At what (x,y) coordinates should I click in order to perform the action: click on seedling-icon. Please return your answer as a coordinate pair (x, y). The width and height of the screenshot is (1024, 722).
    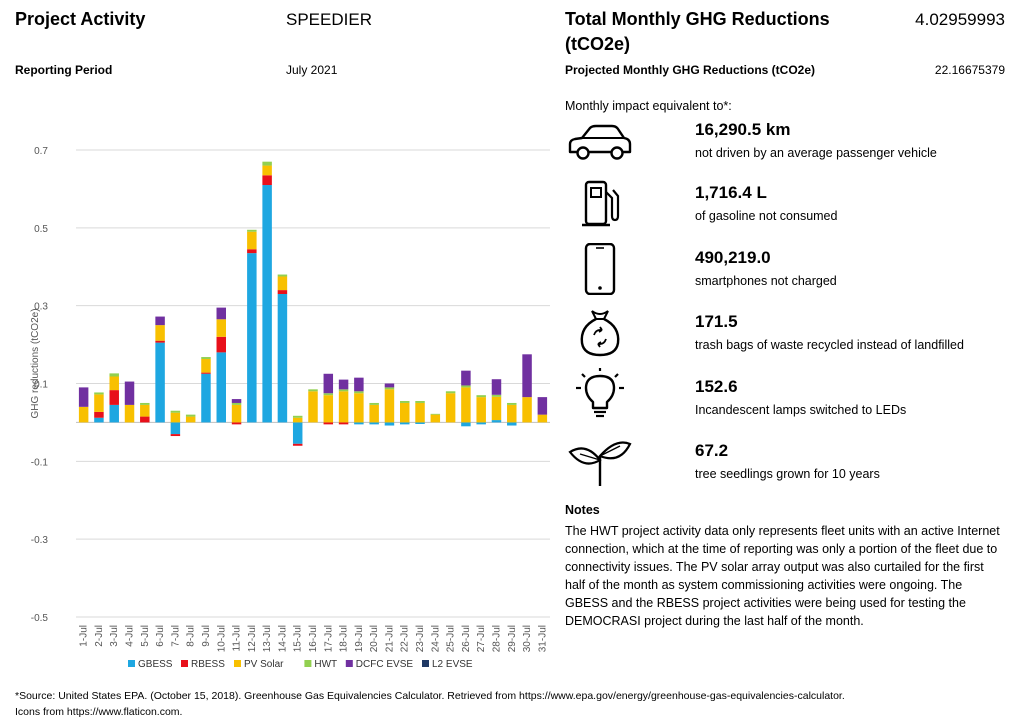
    Looking at the image, I should click on (600, 463).